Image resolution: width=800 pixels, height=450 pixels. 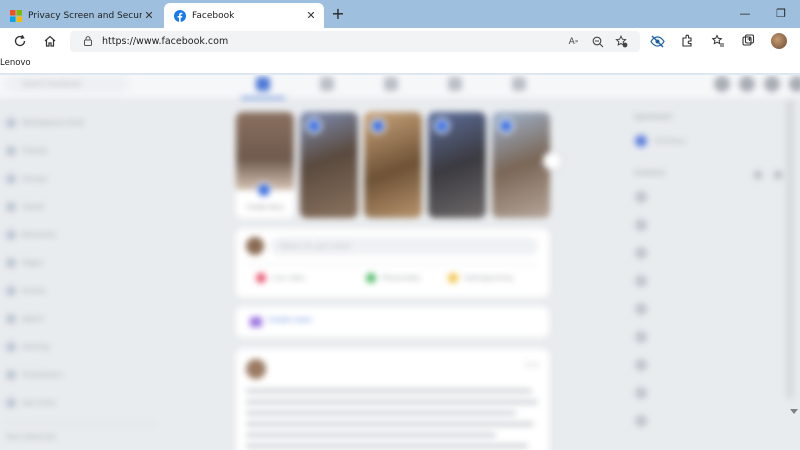 I want to click on composer-avatar, so click(x=255, y=246).